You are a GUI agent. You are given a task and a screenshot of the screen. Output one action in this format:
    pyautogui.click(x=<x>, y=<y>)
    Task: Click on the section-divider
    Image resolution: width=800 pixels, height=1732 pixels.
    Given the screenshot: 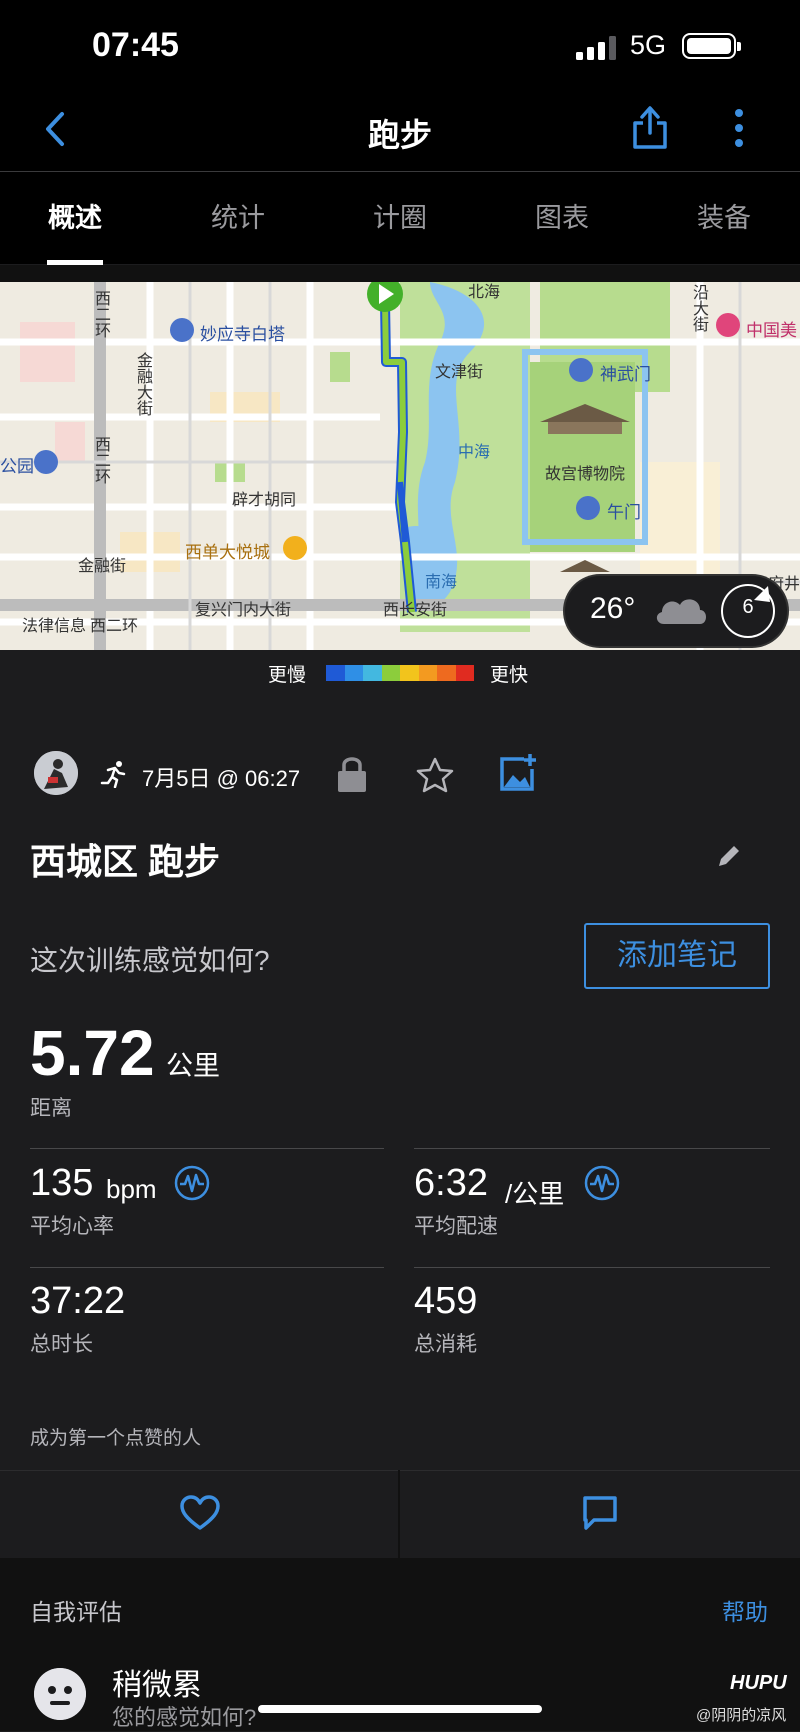 What is the action you would take?
    pyautogui.click(x=400, y=273)
    